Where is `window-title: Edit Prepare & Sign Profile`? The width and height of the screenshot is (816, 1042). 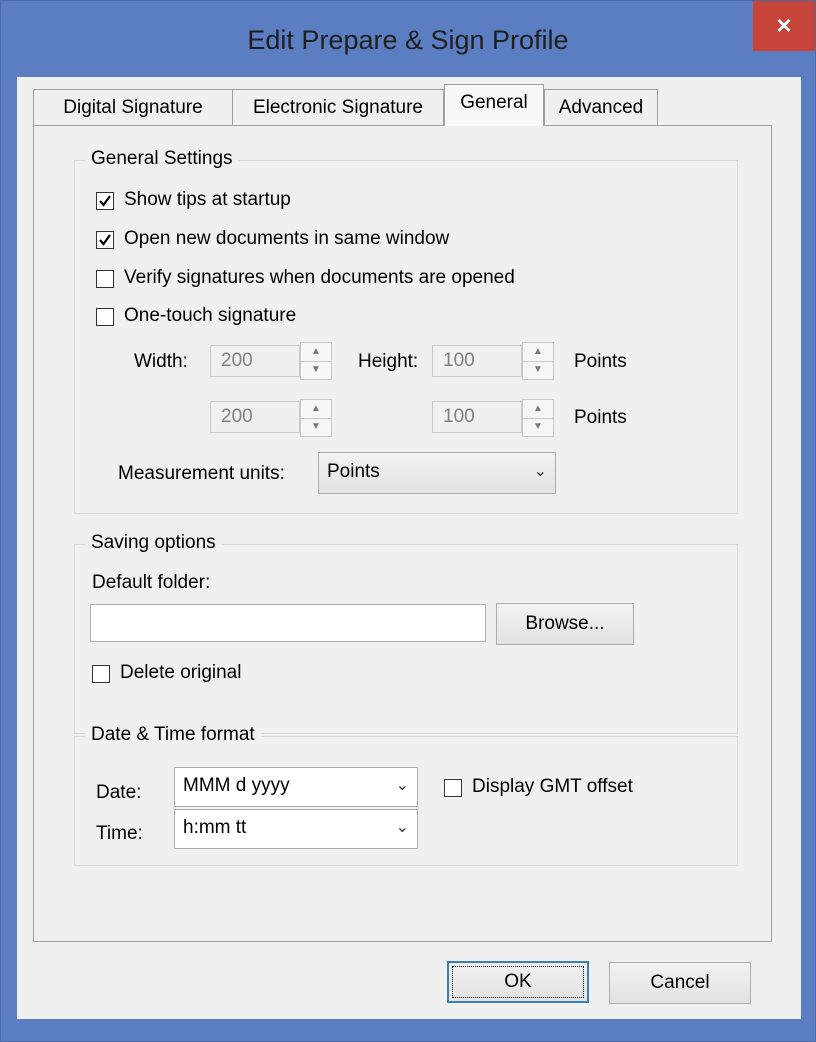
window-title: Edit Prepare & Sign Profile is located at coordinates (408, 40).